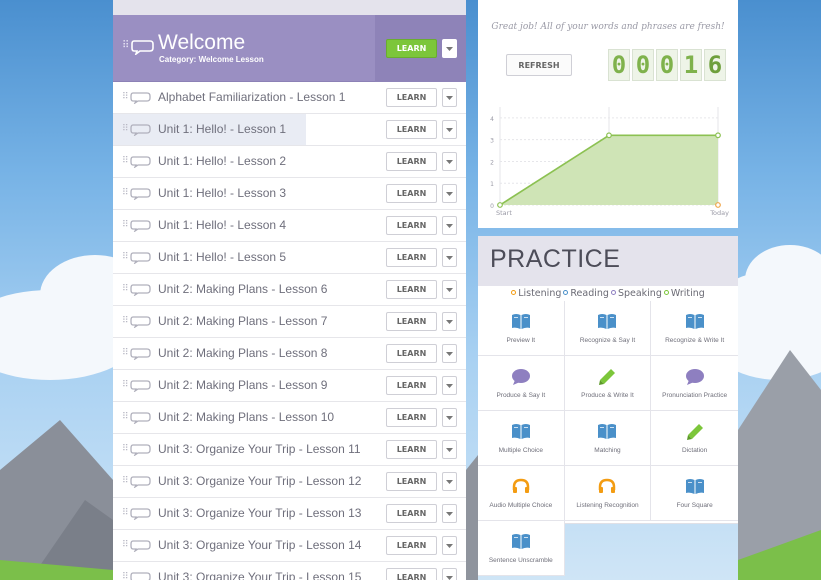 The width and height of the screenshot is (821, 580). What do you see at coordinates (536, 293) in the screenshot?
I see `legend-item: Listening` at bounding box center [536, 293].